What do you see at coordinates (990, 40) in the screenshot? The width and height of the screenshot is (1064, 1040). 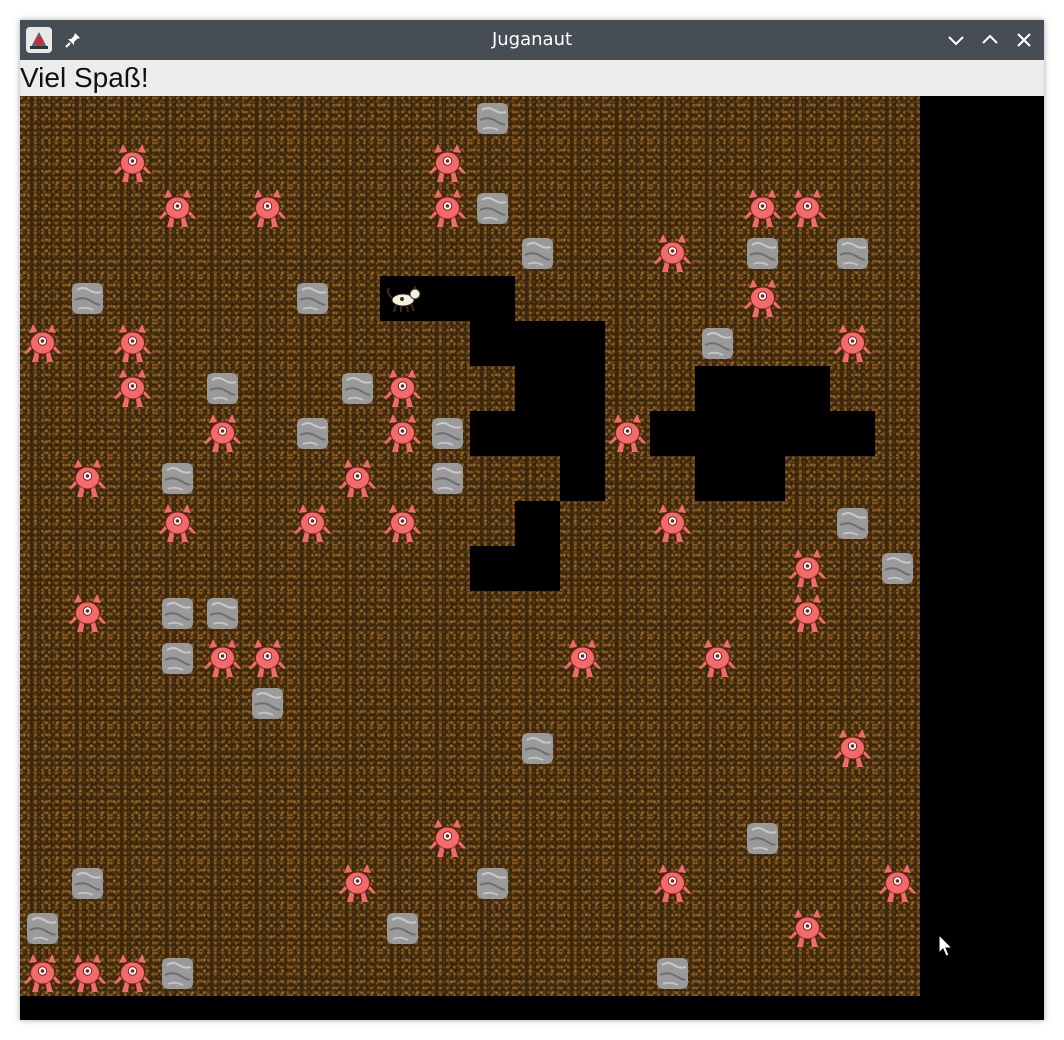 I see `maximize-button` at bounding box center [990, 40].